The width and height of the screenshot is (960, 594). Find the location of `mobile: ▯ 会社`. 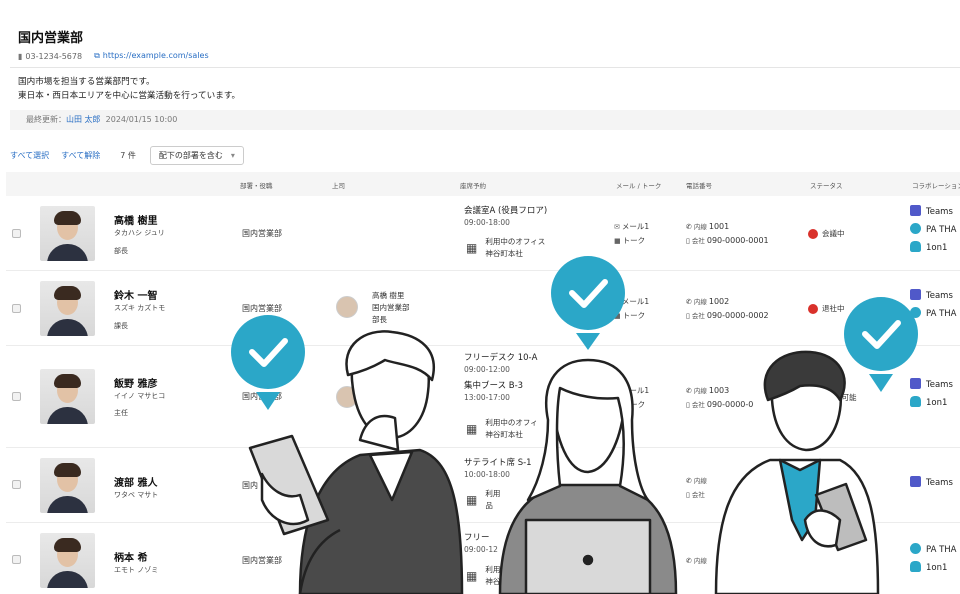

mobile: ▯ 会社 is located at coordinates (697, 495).